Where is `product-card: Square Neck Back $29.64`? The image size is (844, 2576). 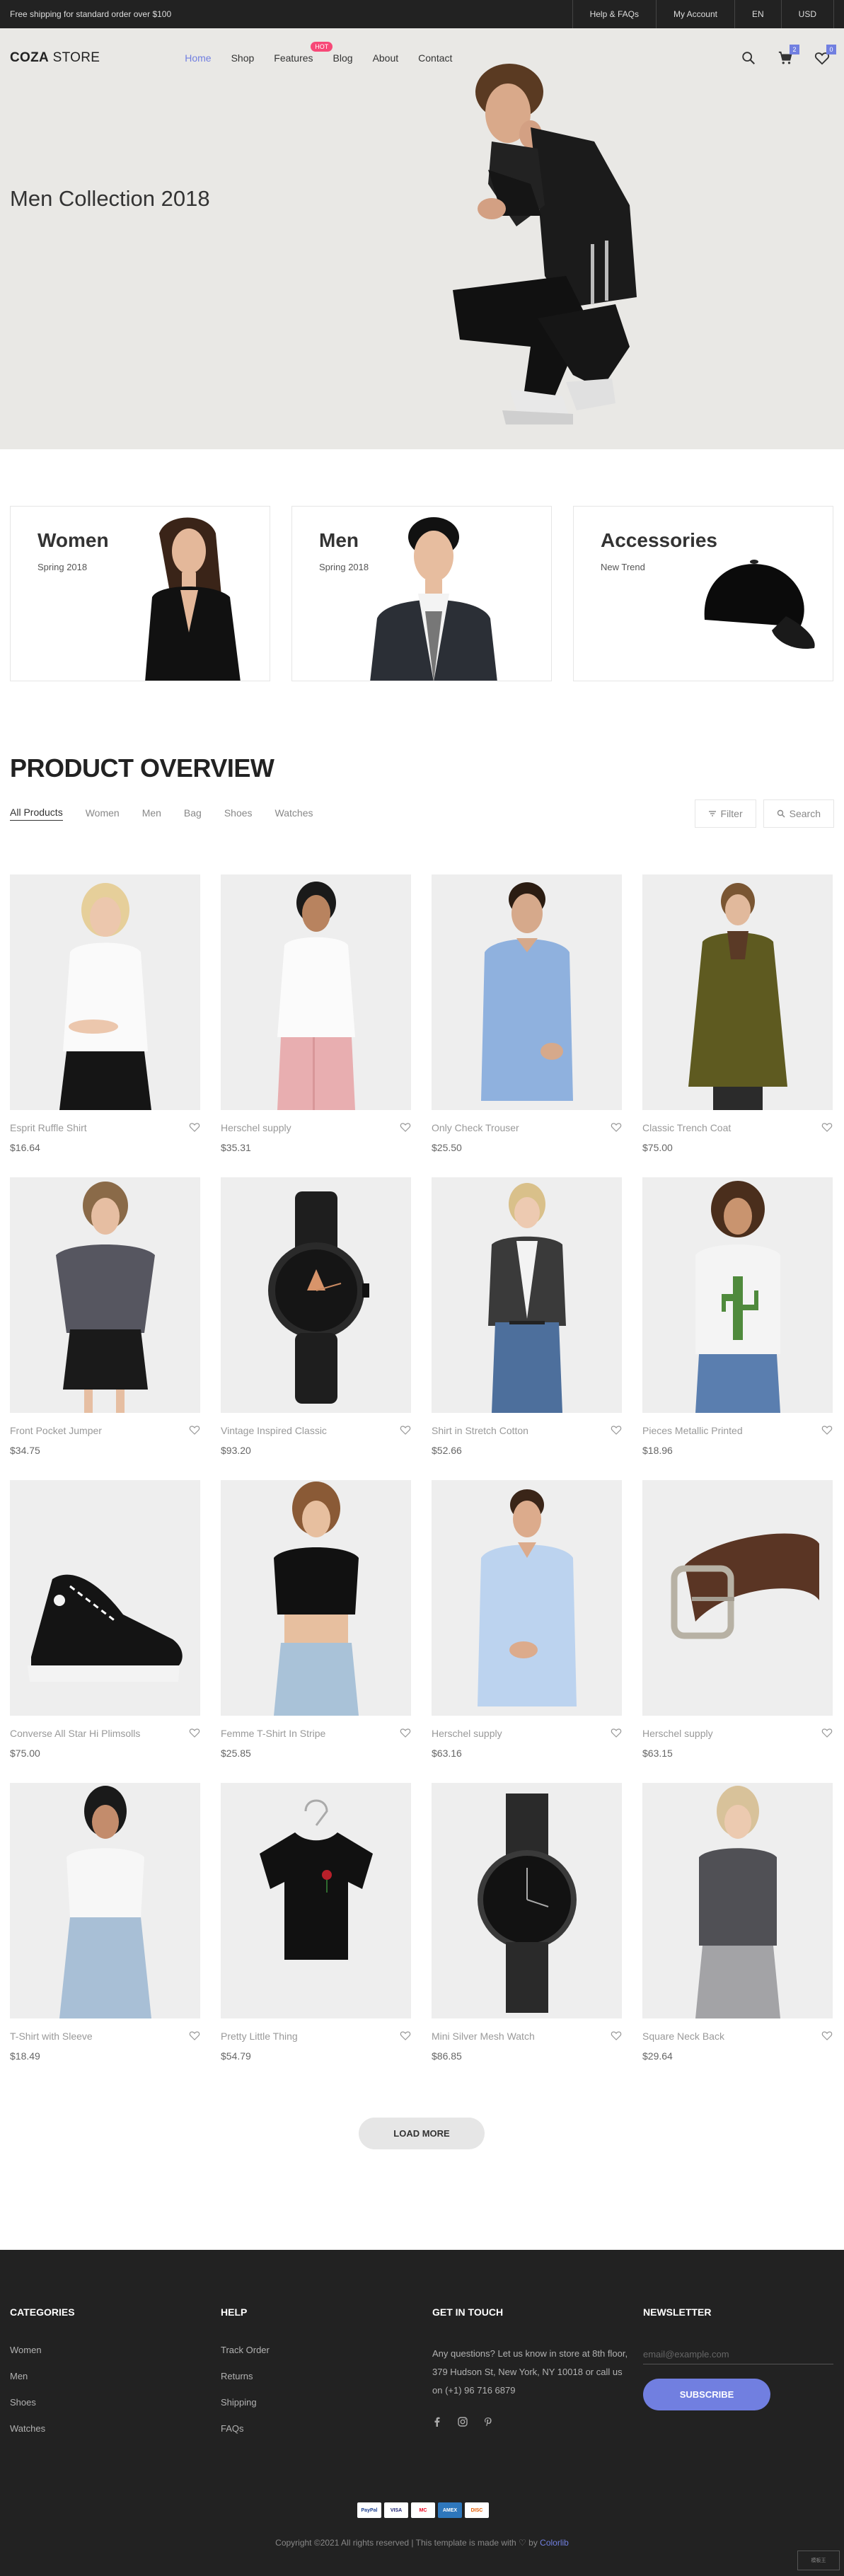
product-card: Square Neck Back $29.64 is located at coordinates (737, 1934).